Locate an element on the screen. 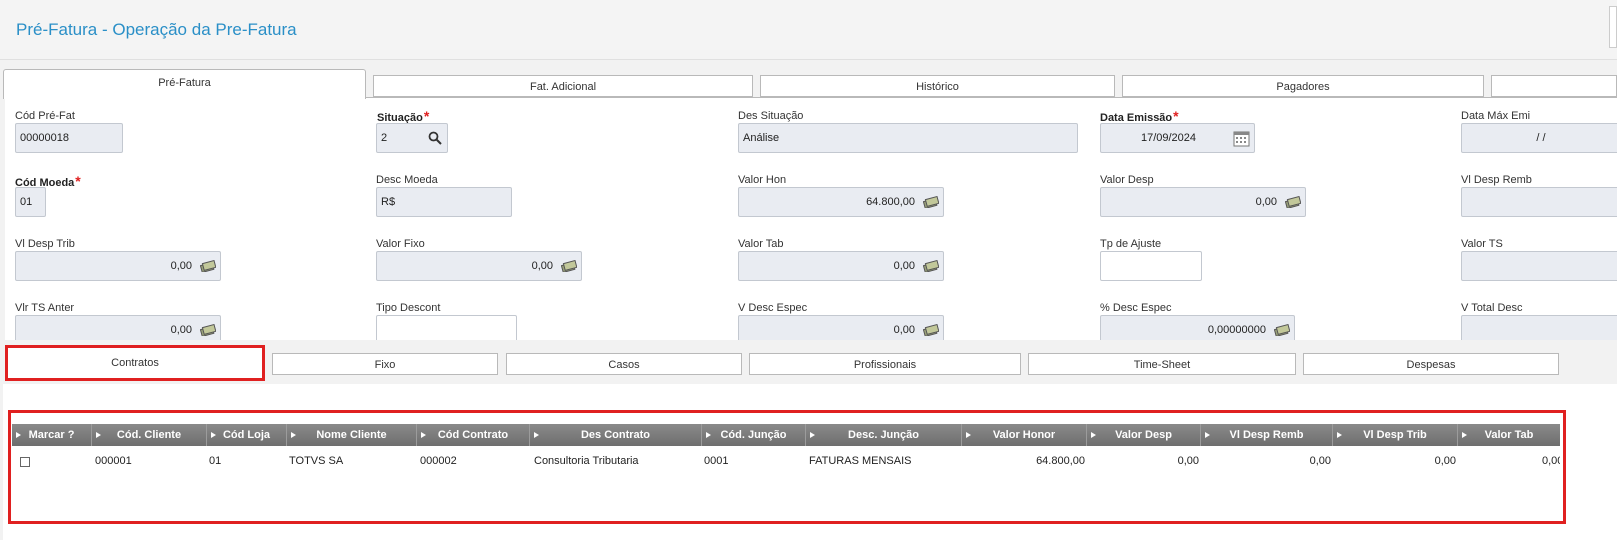  pct-desc-espec-field: 0,00000000 is located at coordinates (1197, 327).